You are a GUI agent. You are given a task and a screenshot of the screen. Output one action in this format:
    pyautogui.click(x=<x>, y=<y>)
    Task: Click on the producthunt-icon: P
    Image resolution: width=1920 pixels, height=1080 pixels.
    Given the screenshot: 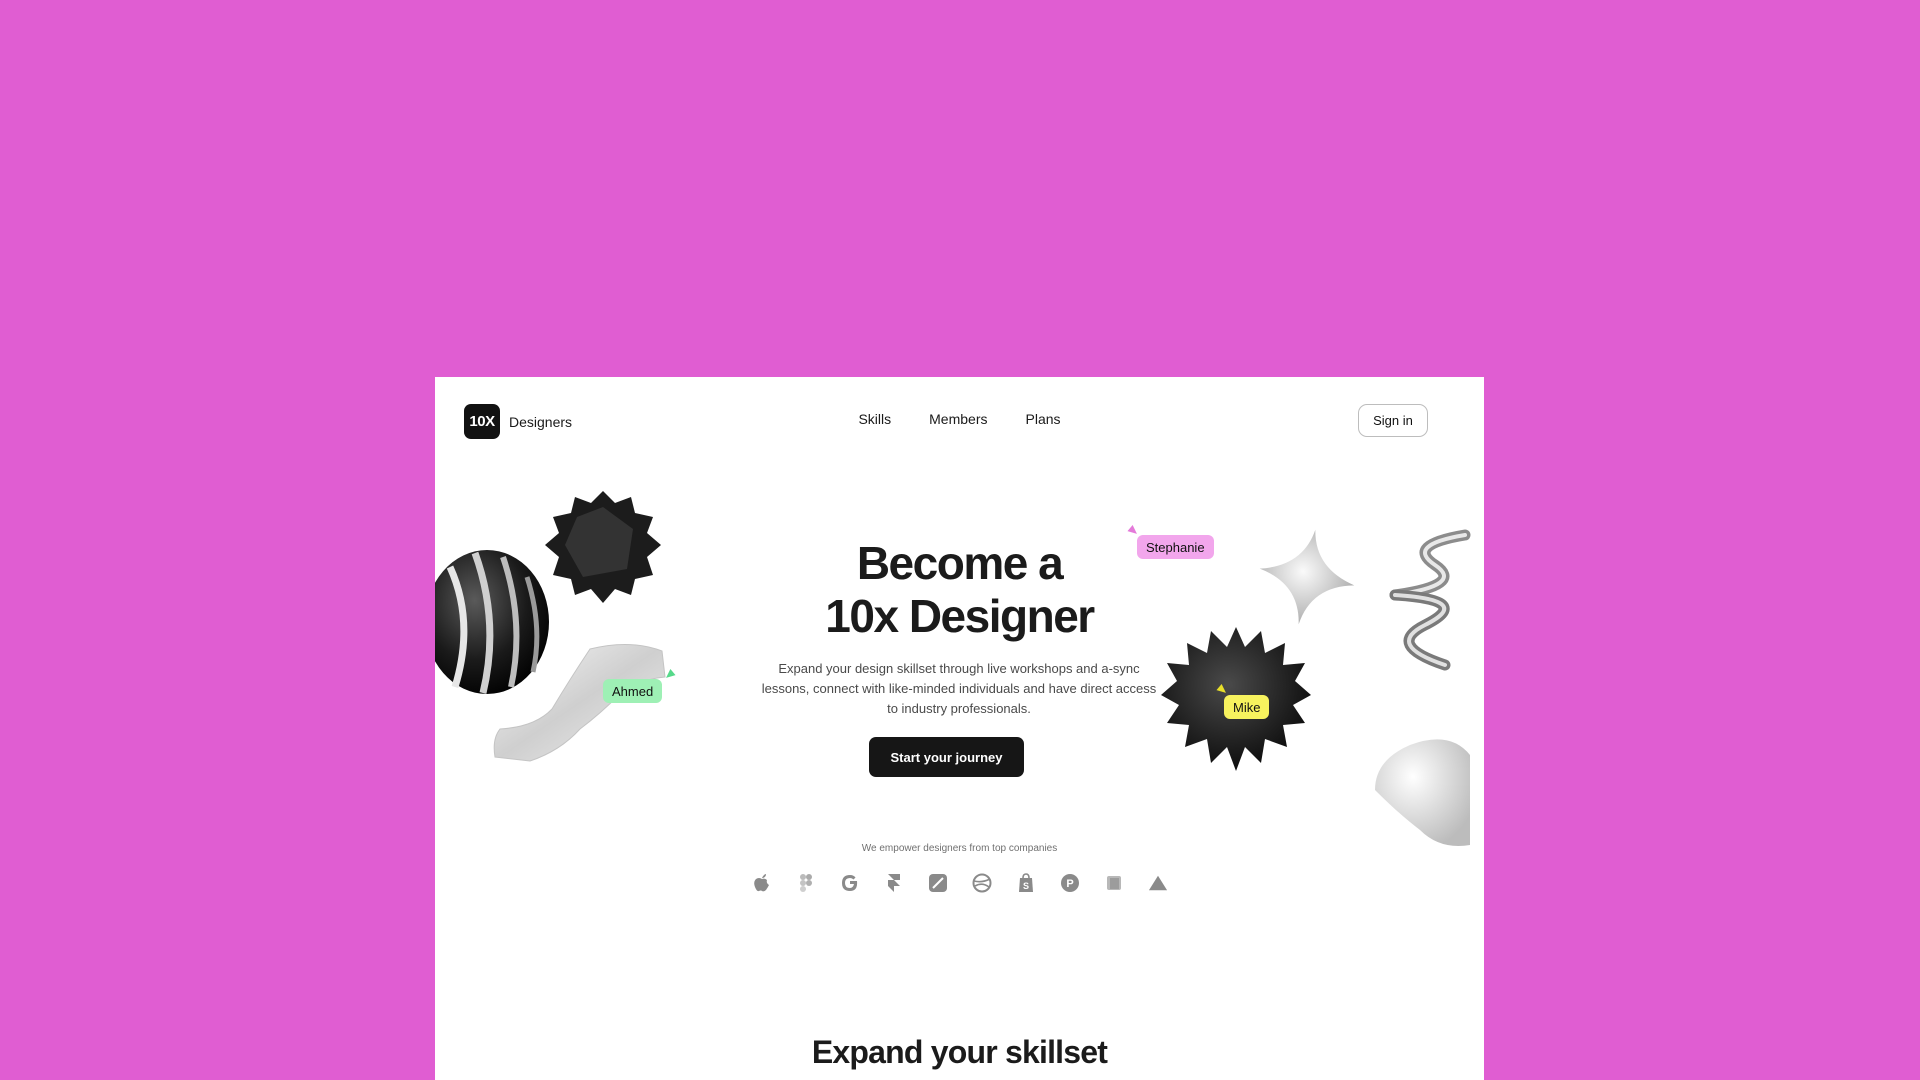 What is the action you would take?
    pyautogui.click(x=1070, y=883)
    